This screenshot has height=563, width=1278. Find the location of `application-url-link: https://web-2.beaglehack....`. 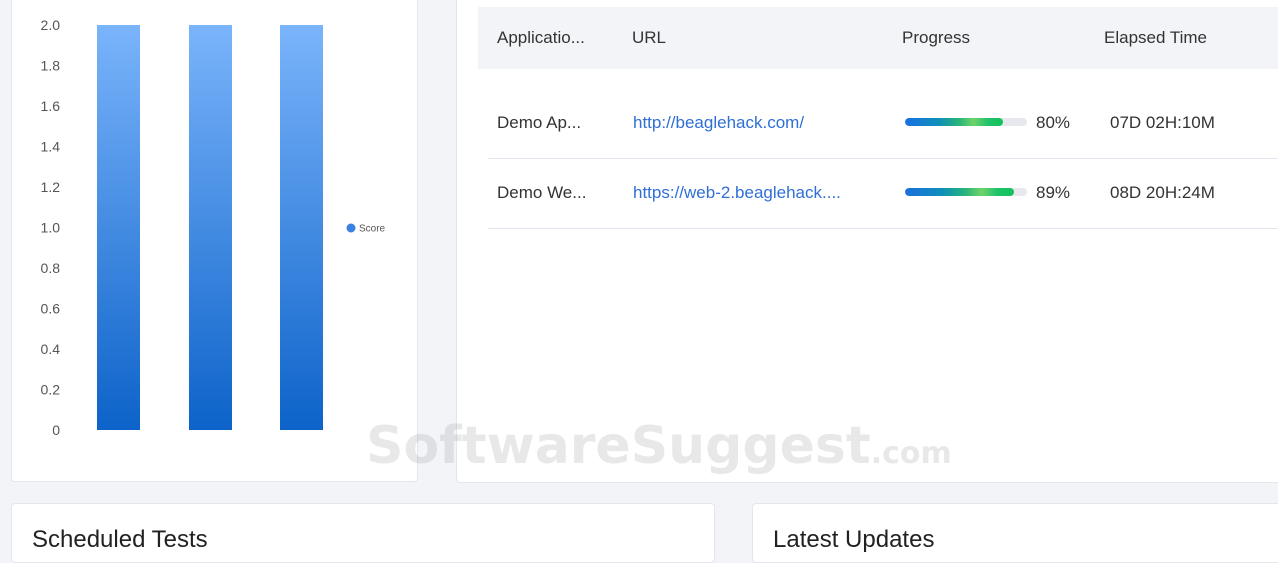

application-url-link: https://web-2.beaglehack.... is located at coordinates (753, 193).